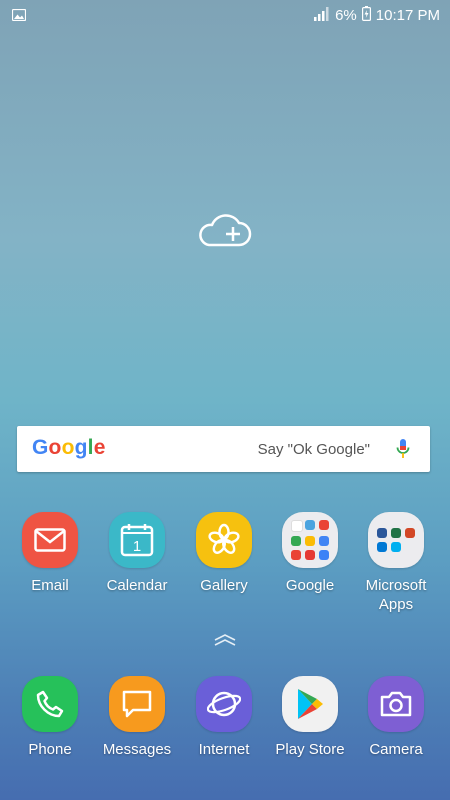 This screenshot has width=450, height=800. Describe the element at coordinates (310, 540) in the screenshot. I see `google-folder-icon` at that location.